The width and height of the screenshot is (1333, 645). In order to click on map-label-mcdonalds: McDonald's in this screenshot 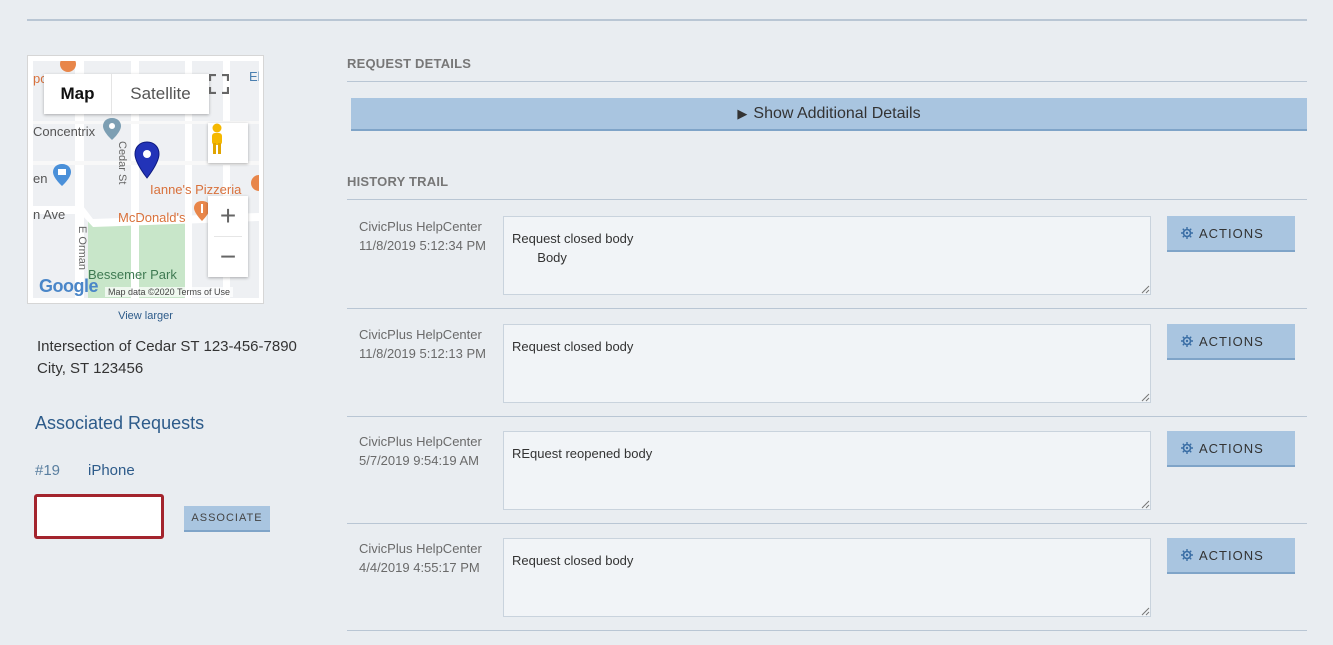, I will do `click(152, 217)`.